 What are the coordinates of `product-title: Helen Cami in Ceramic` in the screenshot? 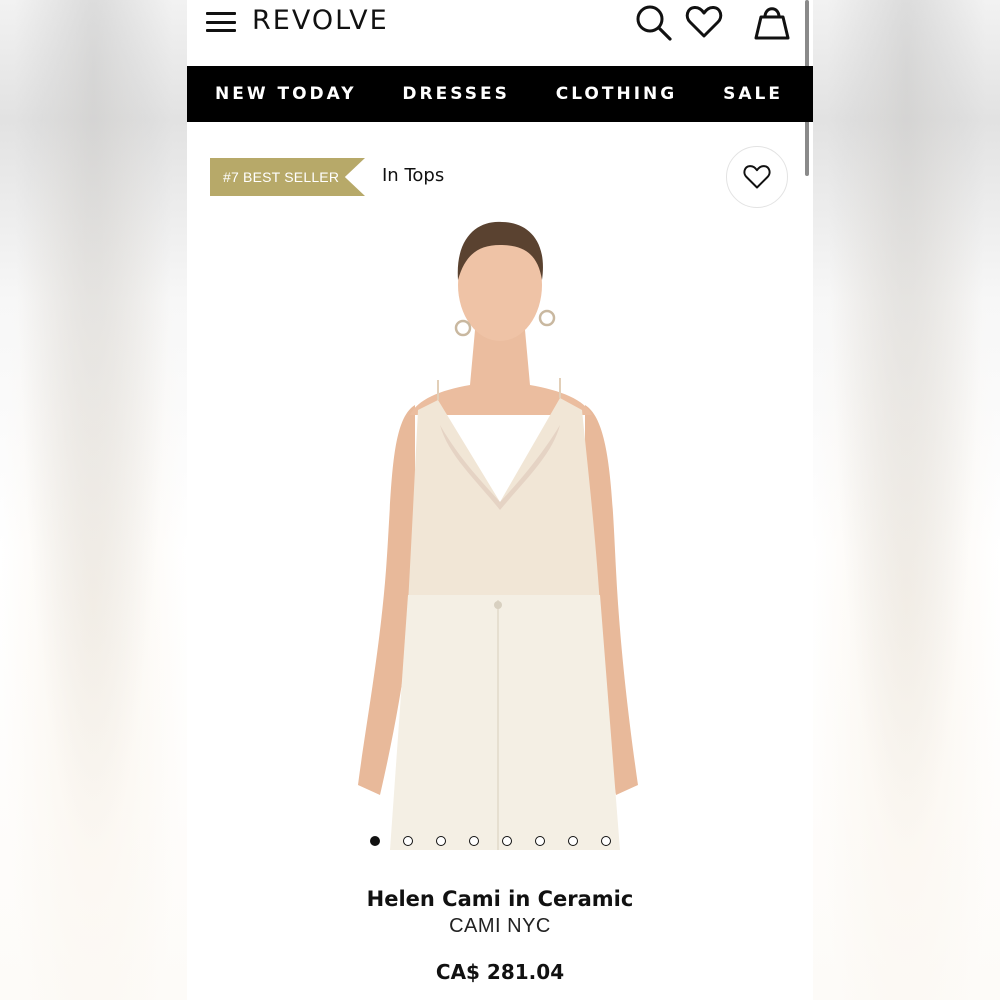 It's located at (500, 899).